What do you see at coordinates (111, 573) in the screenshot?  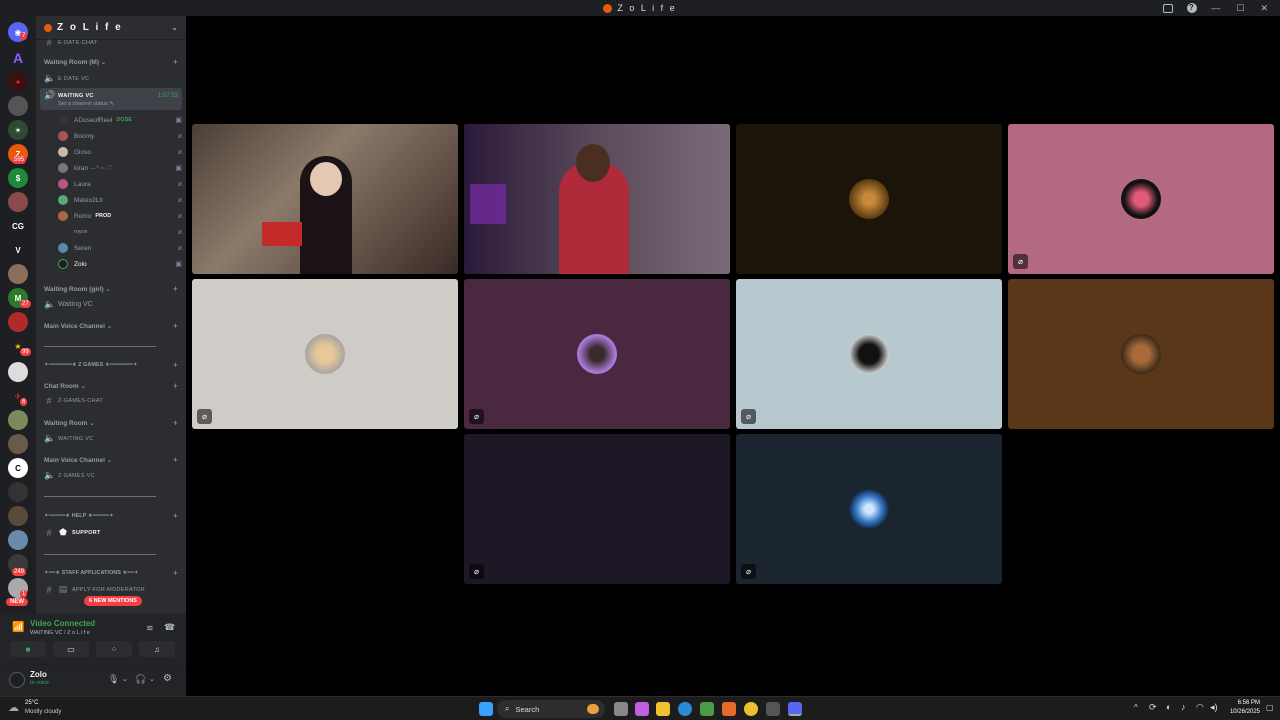 I see `category-staff-applications: ✦━━★ STAFF APPLICATIONS ★━━✦ +` at bounding box center [111, 573].